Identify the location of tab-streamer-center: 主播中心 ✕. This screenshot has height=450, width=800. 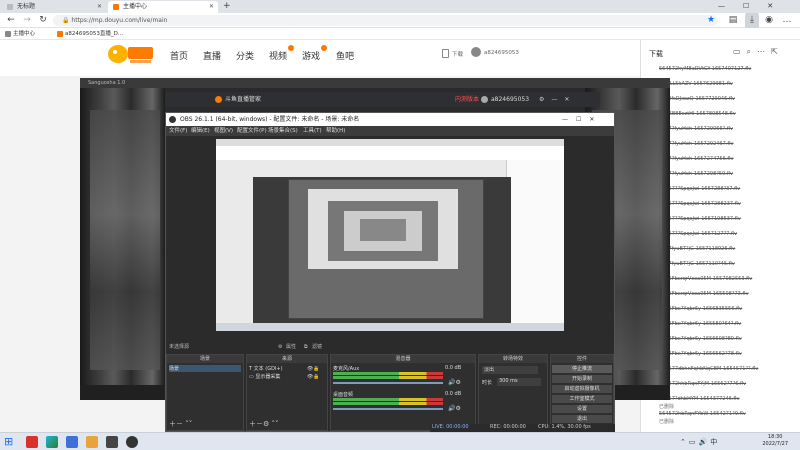
(163, 7).